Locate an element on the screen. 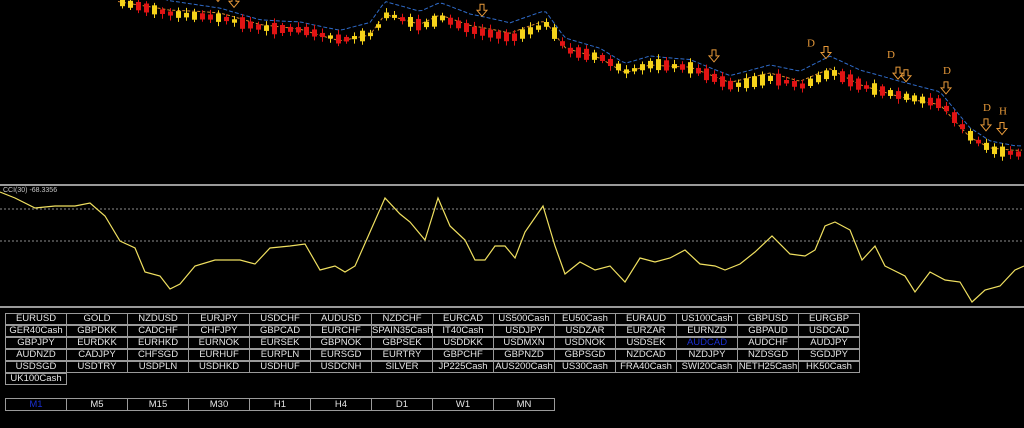 This screenshot has height=428, width=1024. symbol-button-eurnok: EURNOK is located at coordinates (219, 343).